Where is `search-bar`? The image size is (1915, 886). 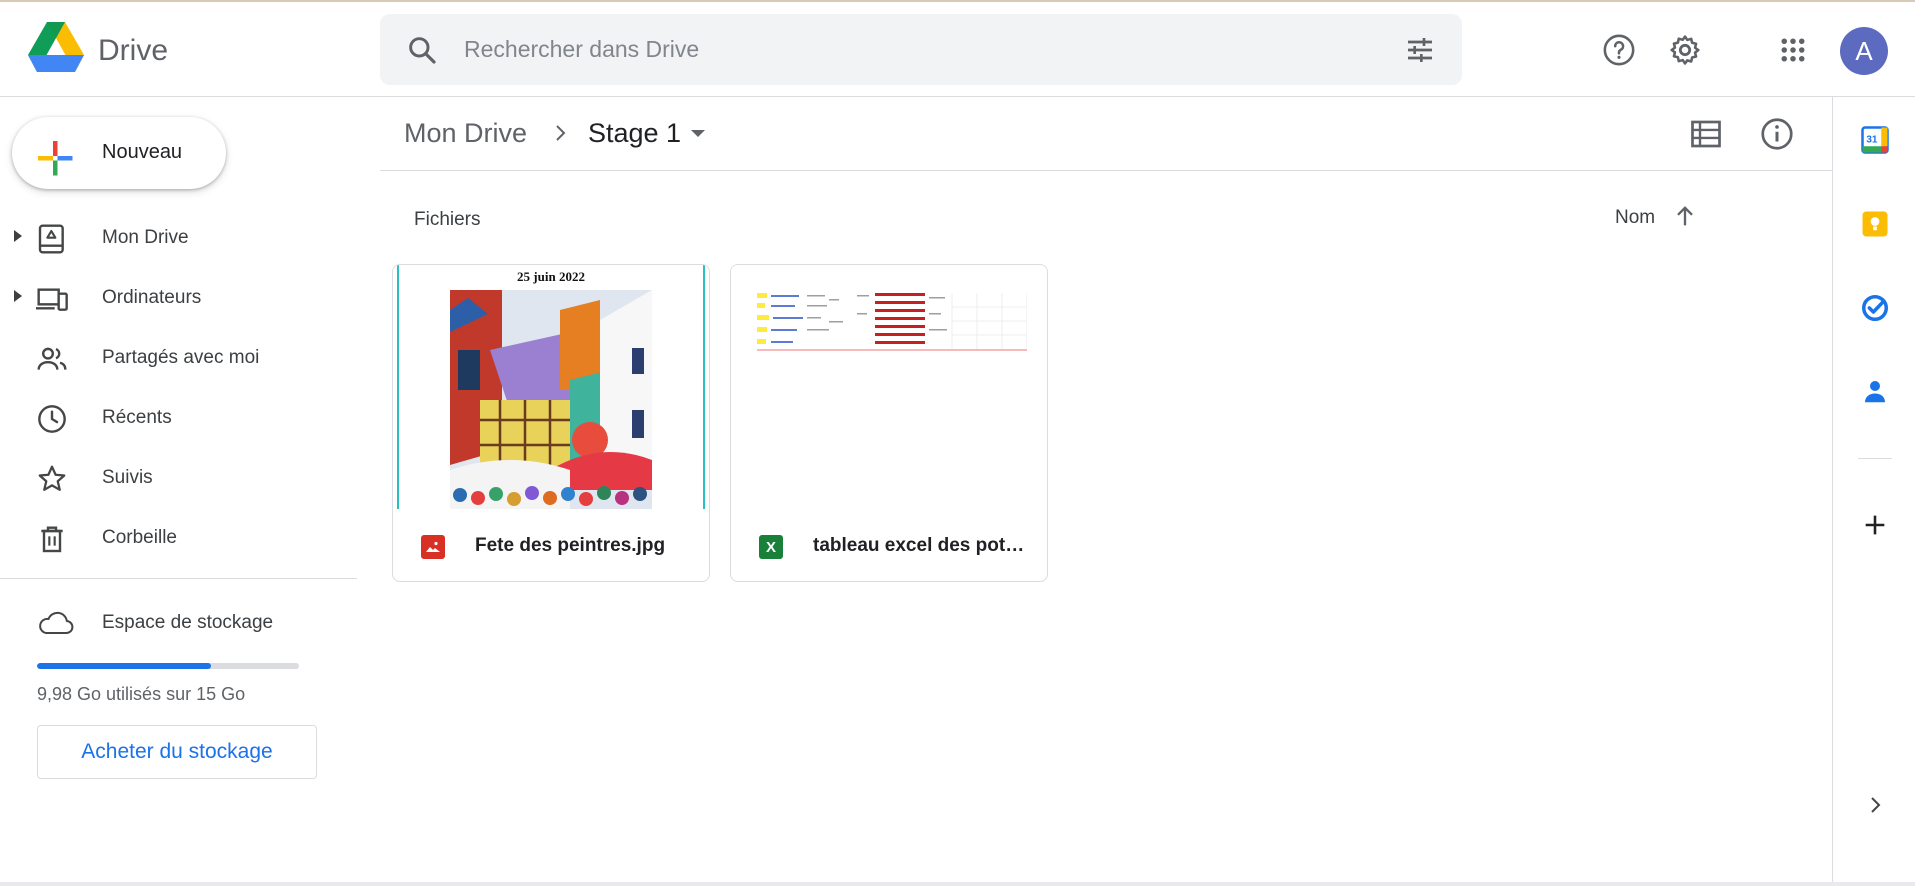
search-bar is located at coordinates (921, 49).